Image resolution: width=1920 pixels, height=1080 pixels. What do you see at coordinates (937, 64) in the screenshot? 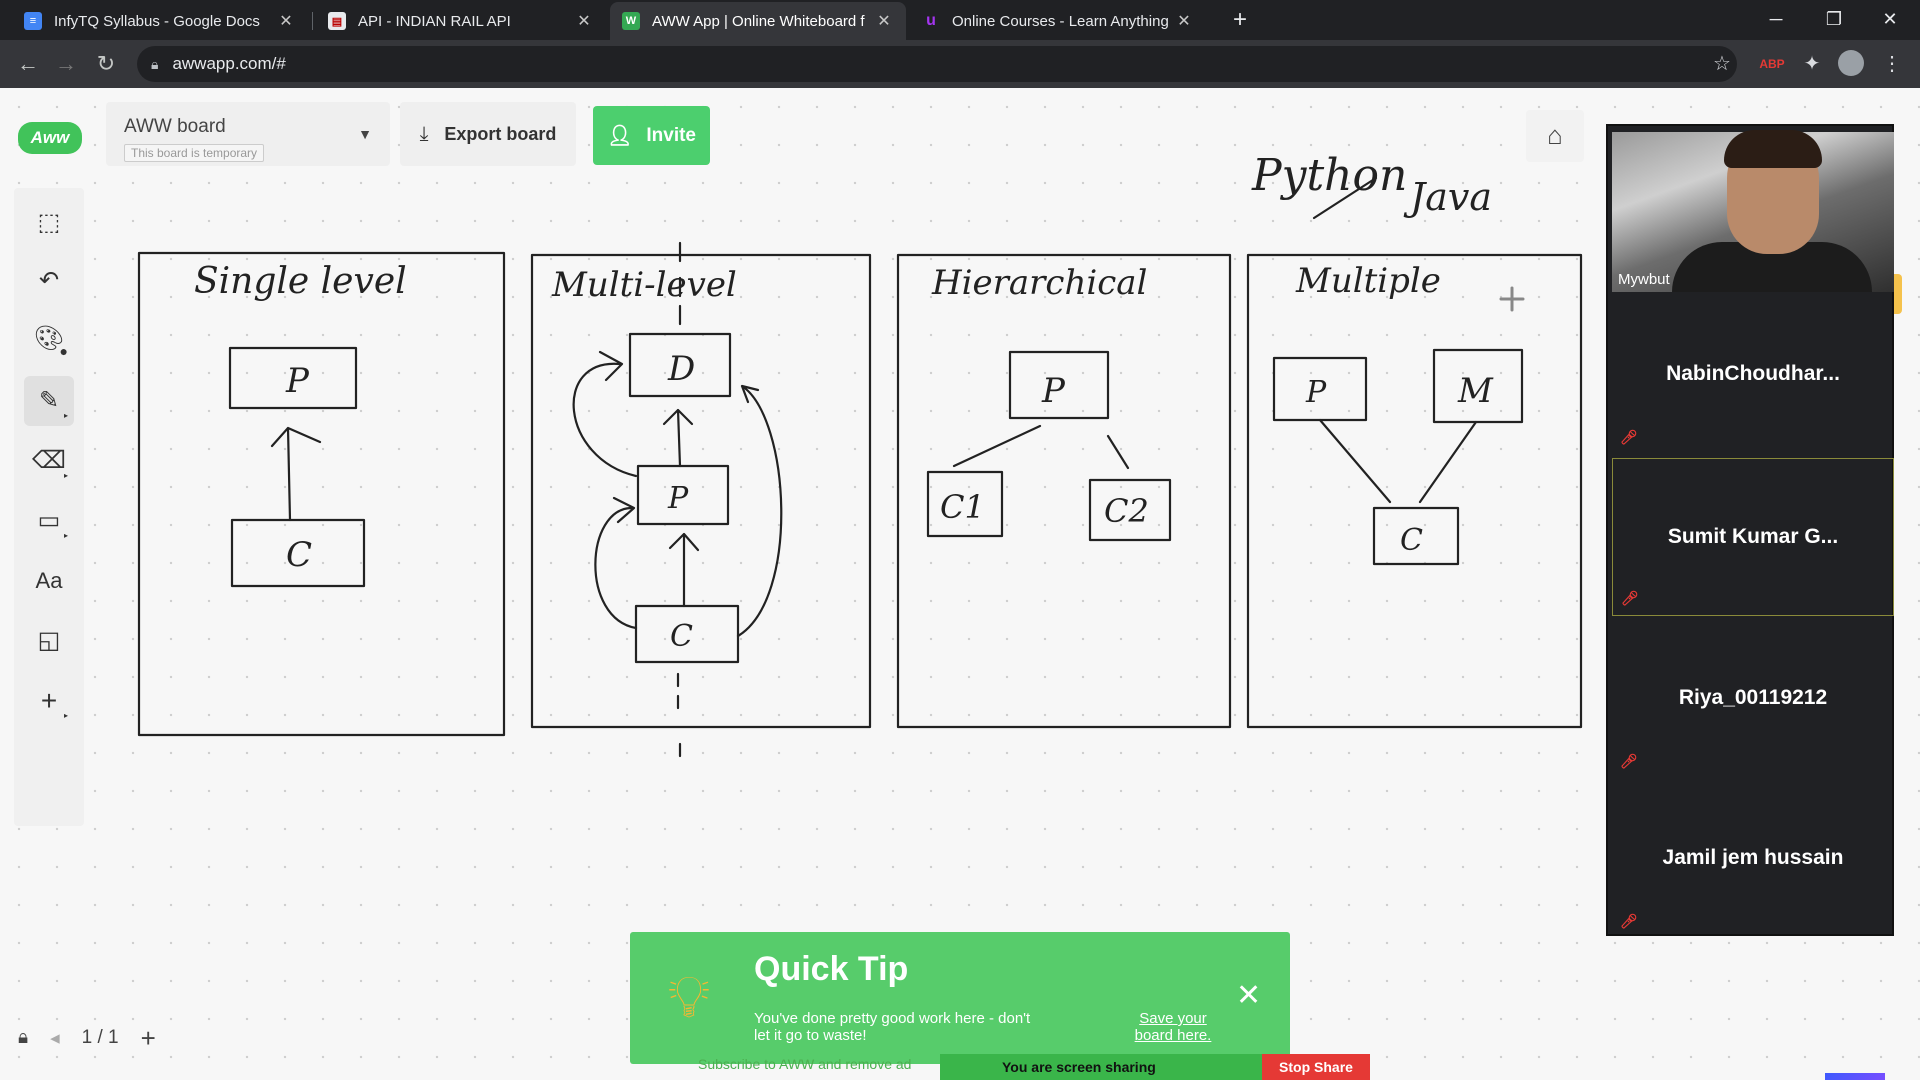
I see `address-bar: 🔒︎ awwapp.com/#` at bounding box center [937, 64].